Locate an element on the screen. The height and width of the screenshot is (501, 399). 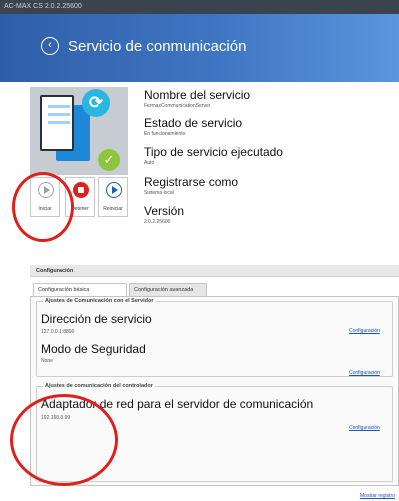
start-label: Iniciar is located at coordinates (45, 209).